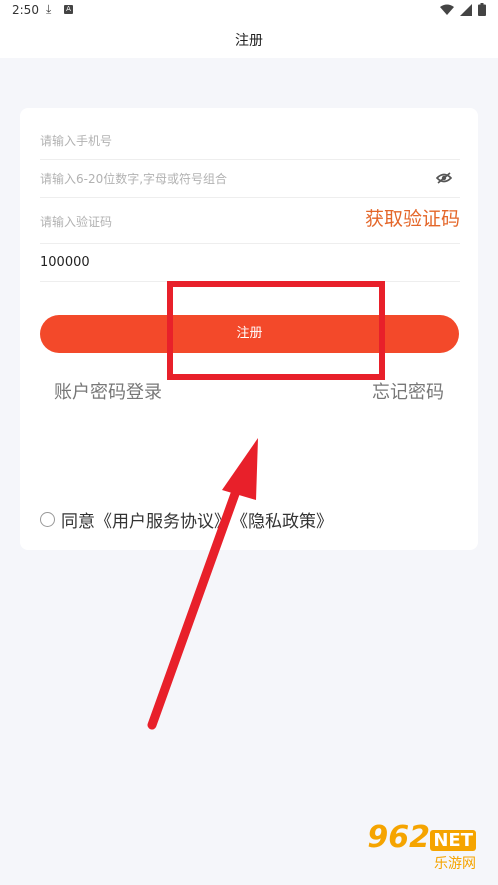 This screenshot has width=498, height=885. I want to click on watermark-logo: 962 NET 乐游网, so click(423, 848).